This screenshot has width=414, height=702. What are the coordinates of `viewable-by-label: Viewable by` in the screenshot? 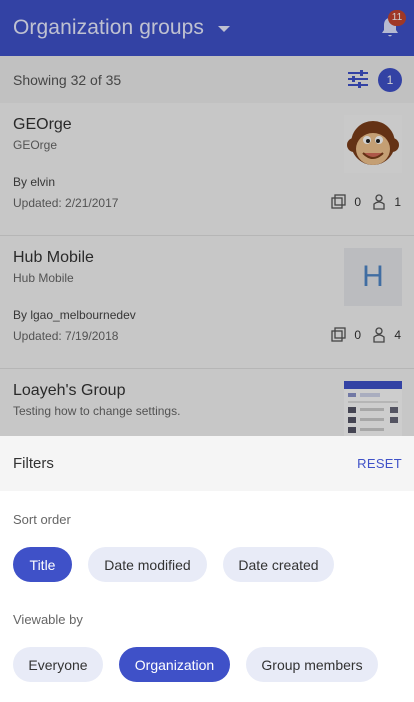 It's located at (48, 619).